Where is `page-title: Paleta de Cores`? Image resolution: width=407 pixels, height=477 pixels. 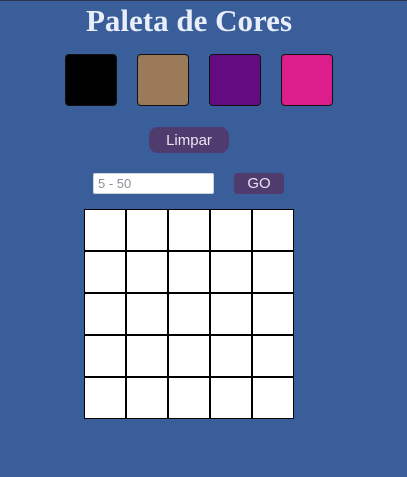 page-title: Paleta de Cores is located at coordinates (189, 20).